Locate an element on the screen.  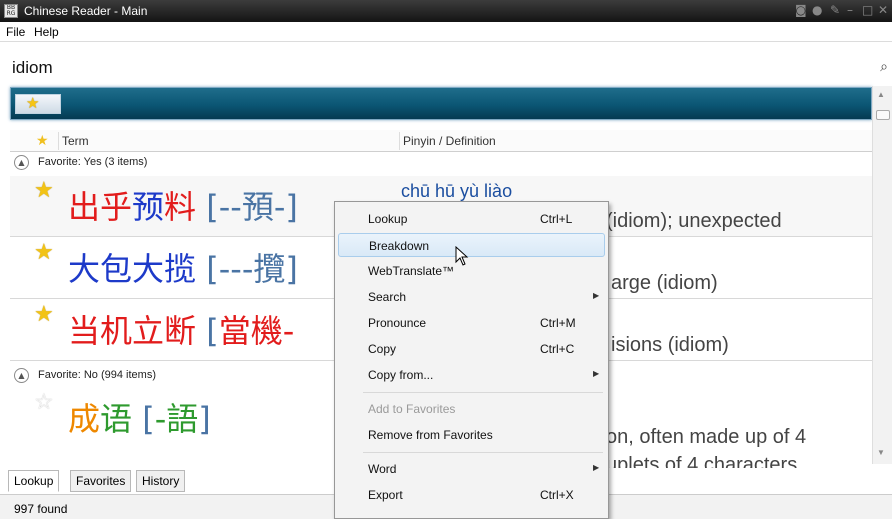
definition: arge (idiom) is located at coordinates (664, 283).